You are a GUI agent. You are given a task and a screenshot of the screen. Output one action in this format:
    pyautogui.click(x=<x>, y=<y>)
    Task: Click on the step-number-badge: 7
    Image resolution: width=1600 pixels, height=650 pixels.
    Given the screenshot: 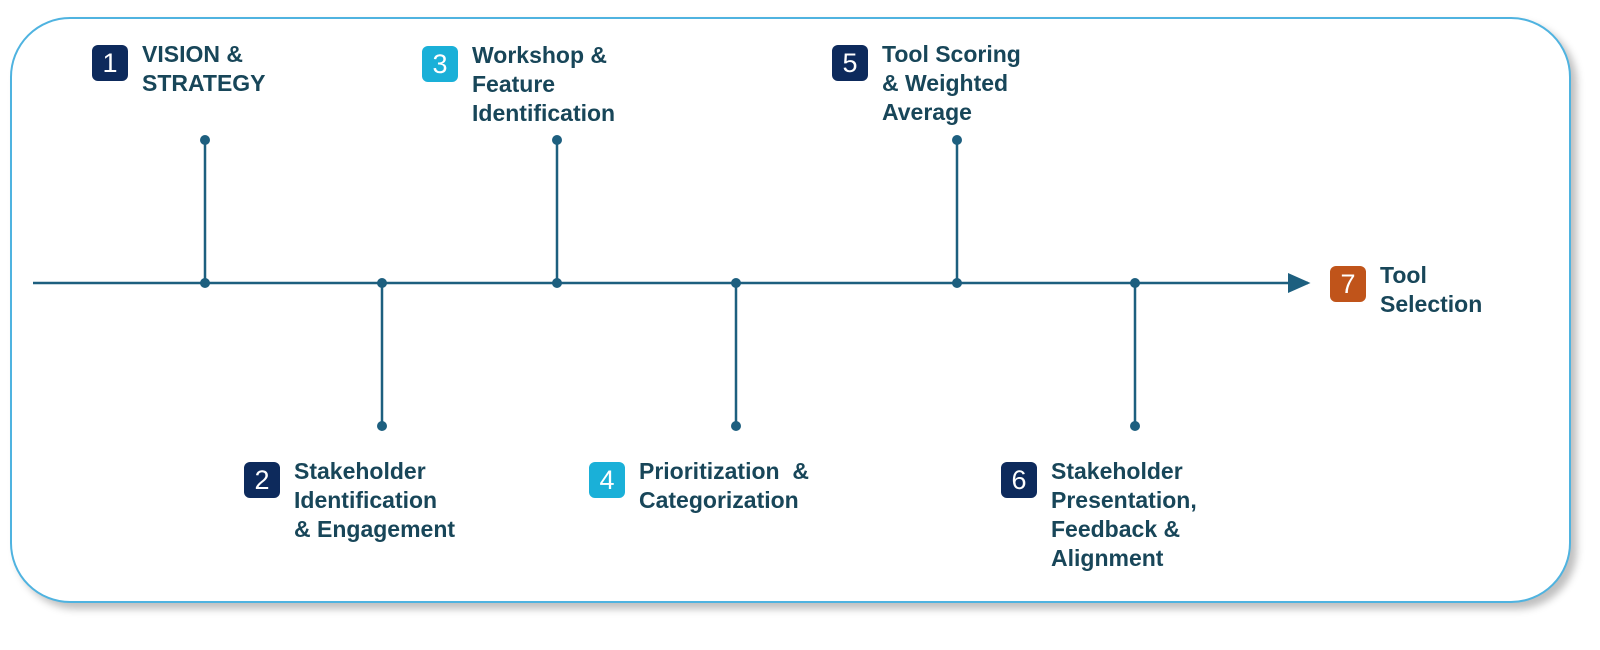 What is the action you would take?
    pyautogui.click(x=1348, y=284)
    